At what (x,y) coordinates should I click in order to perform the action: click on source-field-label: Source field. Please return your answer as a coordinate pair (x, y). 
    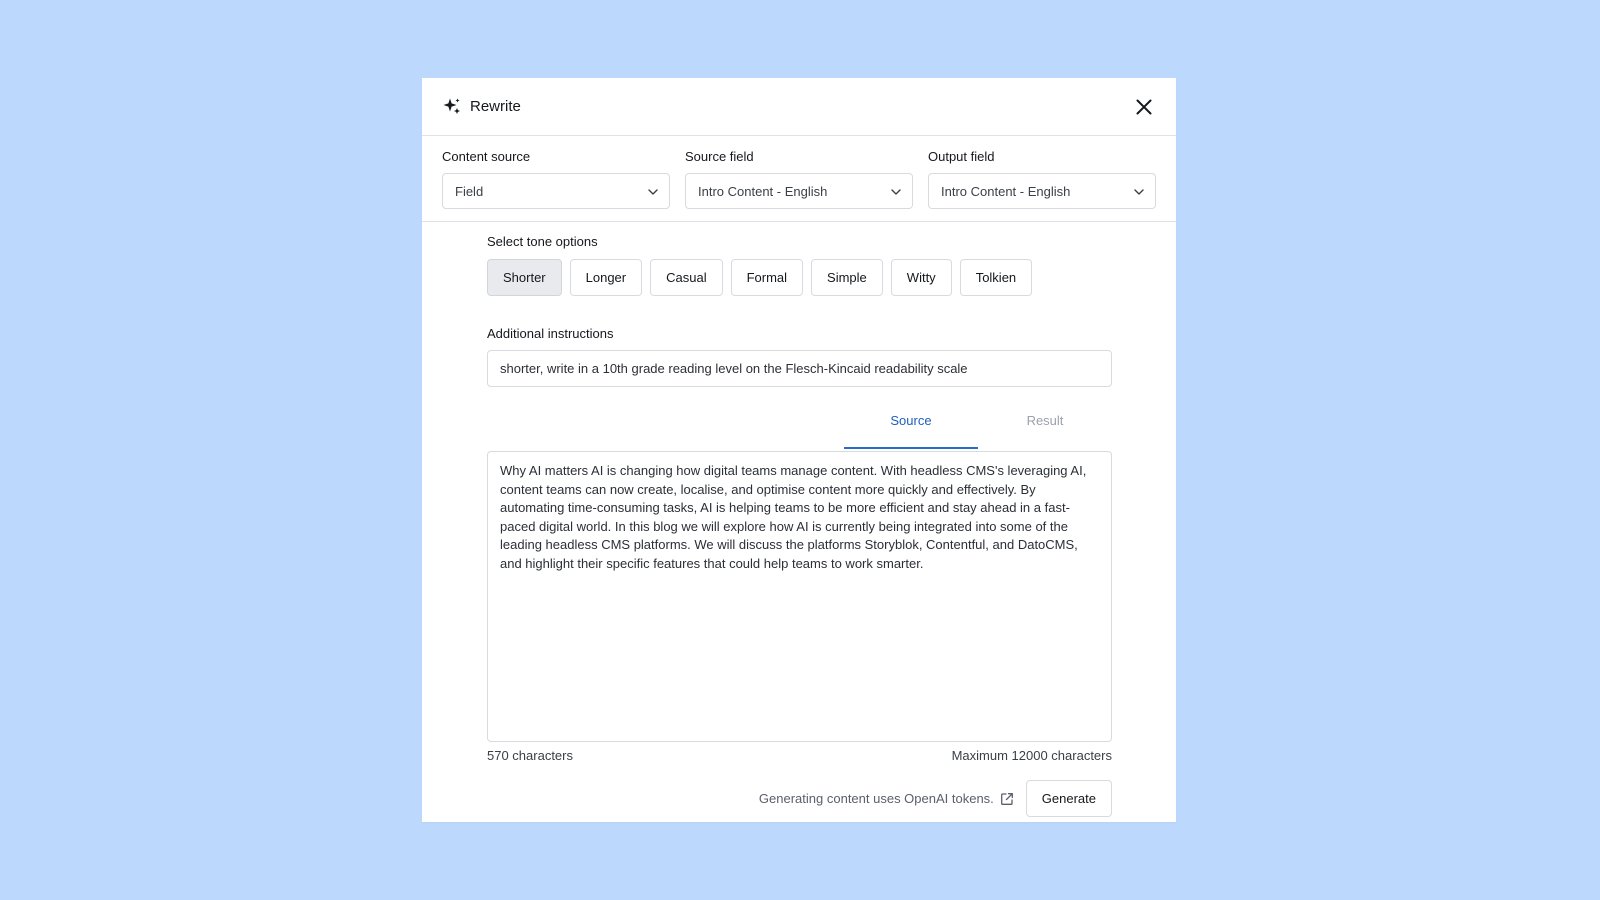
    Looking at the image, I should click on (719, 156).